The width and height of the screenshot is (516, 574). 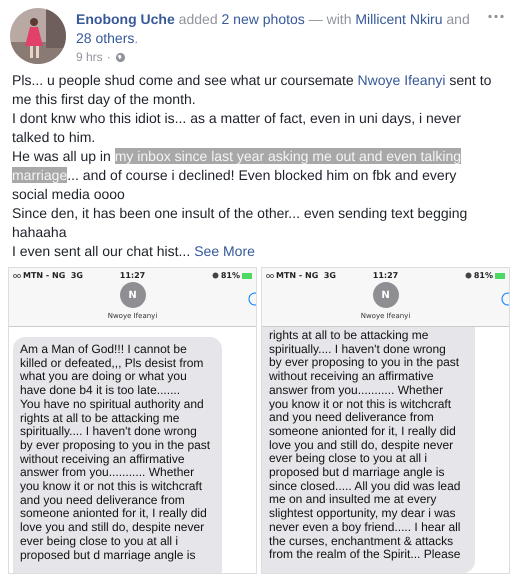 What do you see at coordinates (240, 223) in the screenshot?
I see `post-paragraph: Since den, it has been one insult of the other... even sending text begging hahaaha` at bounding box center [240, 223].